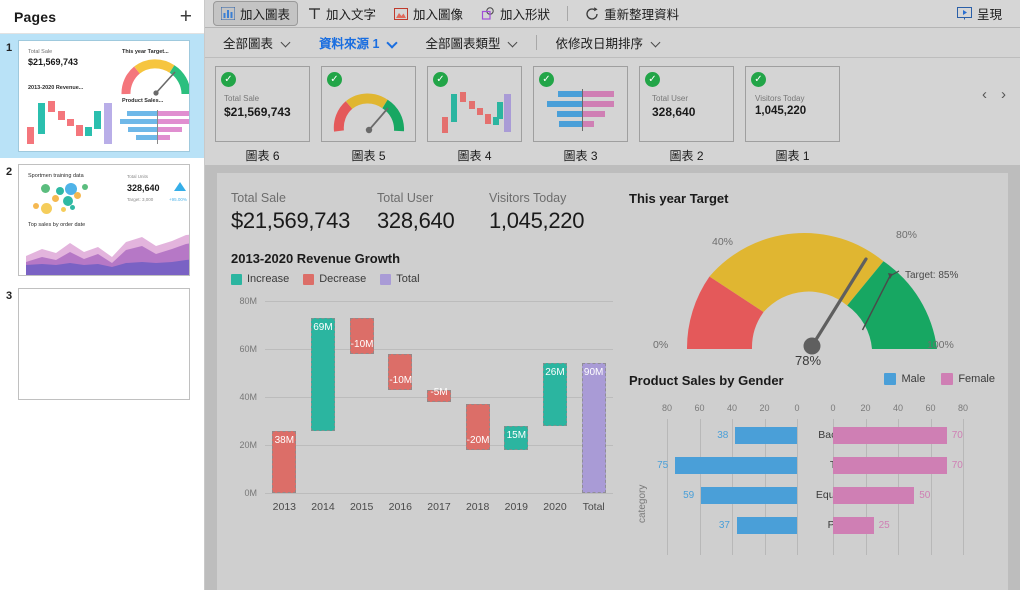  Describe the element at coordinates (661, 345) in the screenshot. I see `gauge-tick-0: 0%` at that location.